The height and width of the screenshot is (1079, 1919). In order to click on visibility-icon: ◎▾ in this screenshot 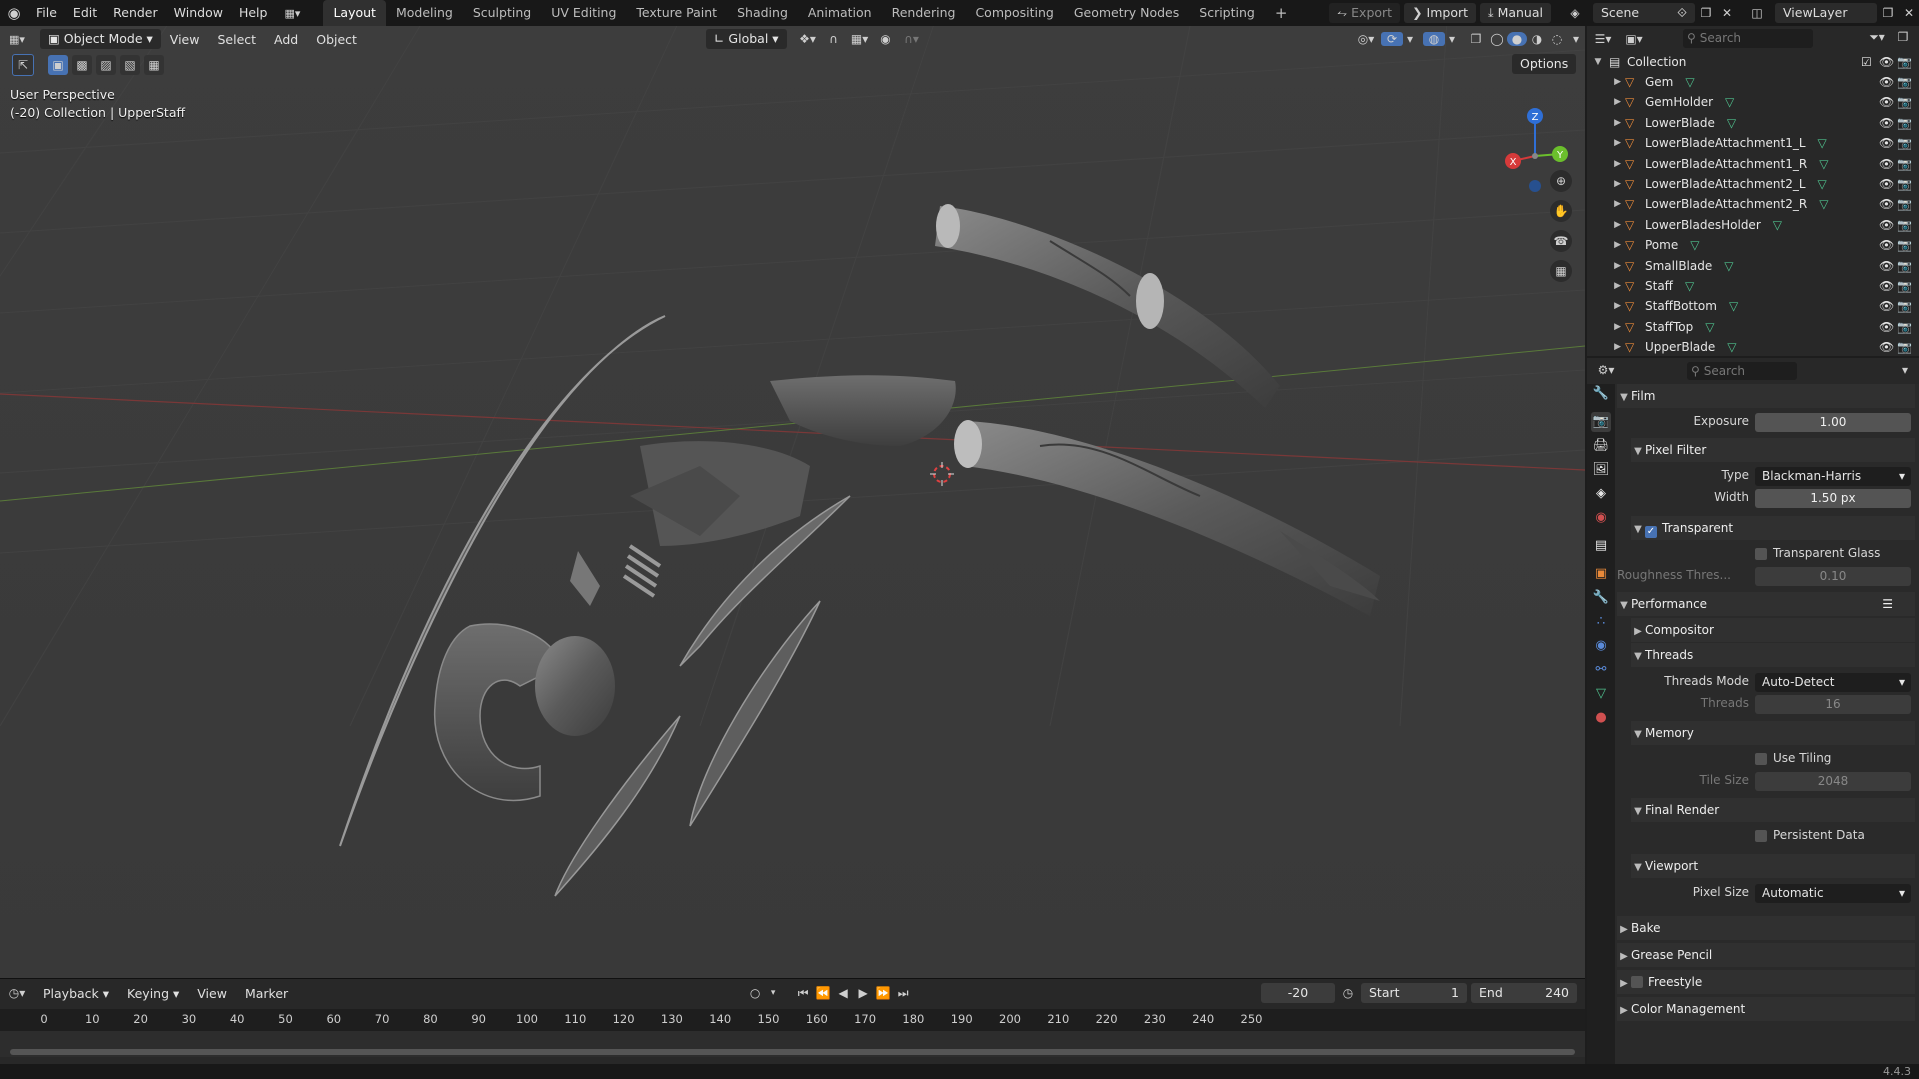, I will do `click(1366, 39)`.